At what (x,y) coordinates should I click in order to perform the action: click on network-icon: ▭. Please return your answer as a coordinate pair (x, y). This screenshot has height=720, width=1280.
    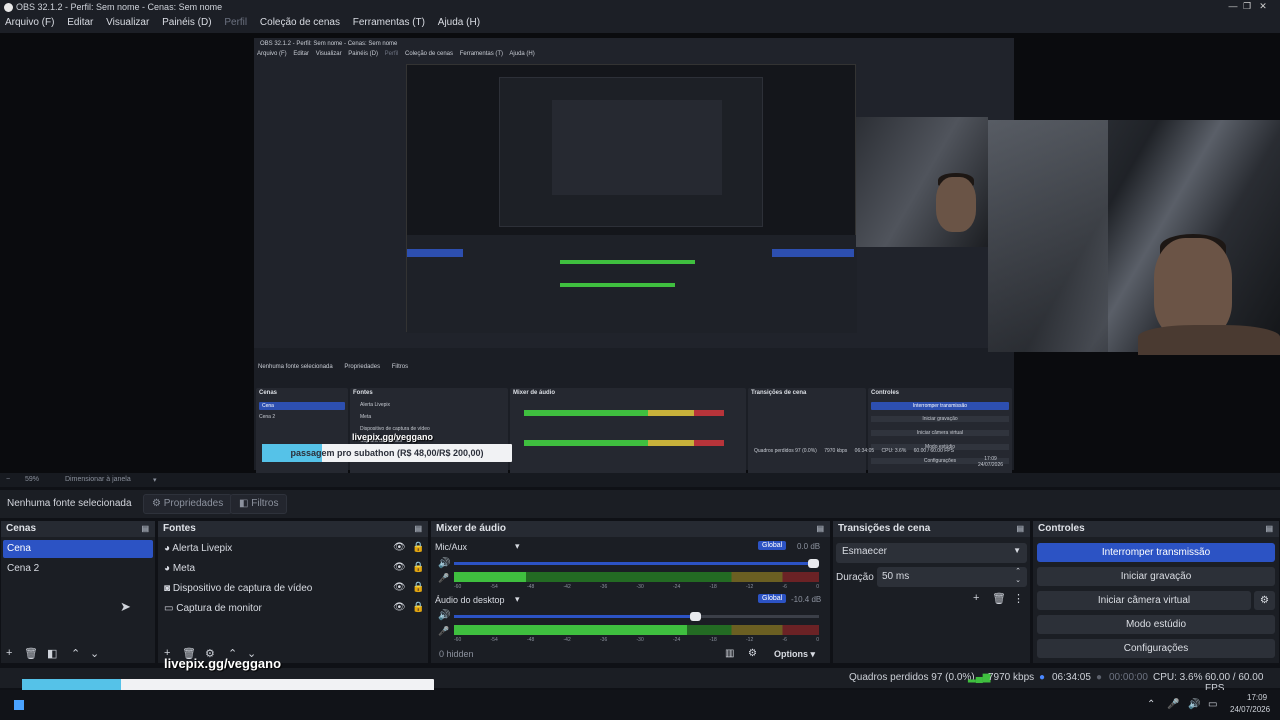
    Looking at the image, I should click on (1212, 704).